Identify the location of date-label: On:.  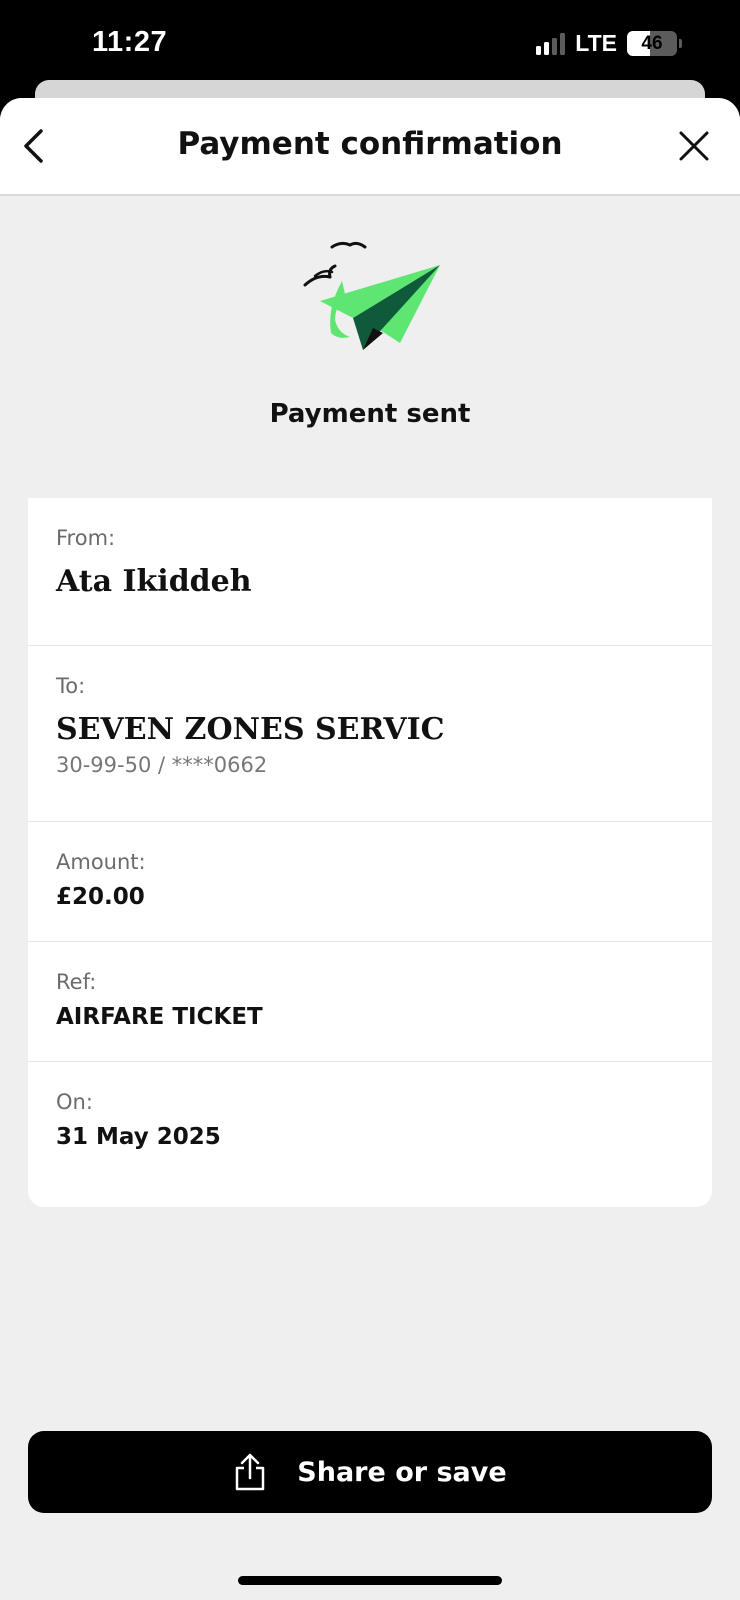
(74, 1102).